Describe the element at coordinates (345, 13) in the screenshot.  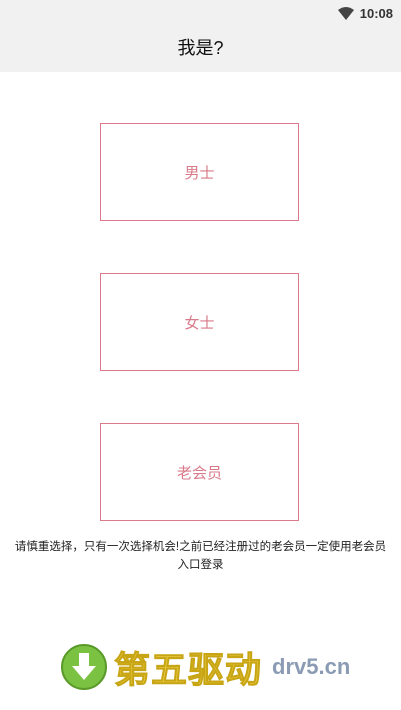
I see `wifi-icon` at that location.